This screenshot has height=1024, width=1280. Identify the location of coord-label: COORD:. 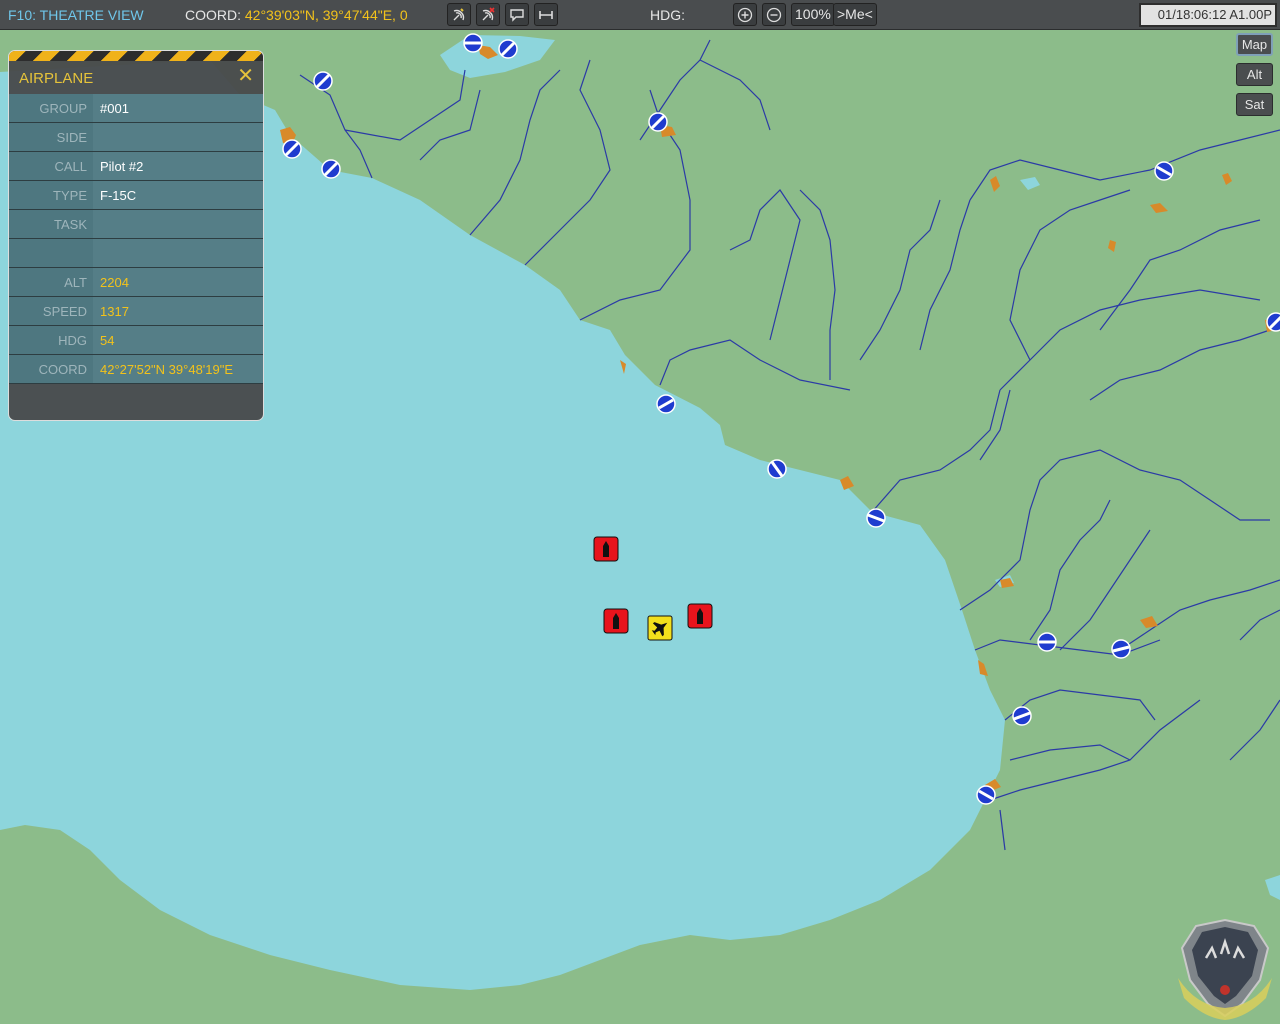
(213, 15).